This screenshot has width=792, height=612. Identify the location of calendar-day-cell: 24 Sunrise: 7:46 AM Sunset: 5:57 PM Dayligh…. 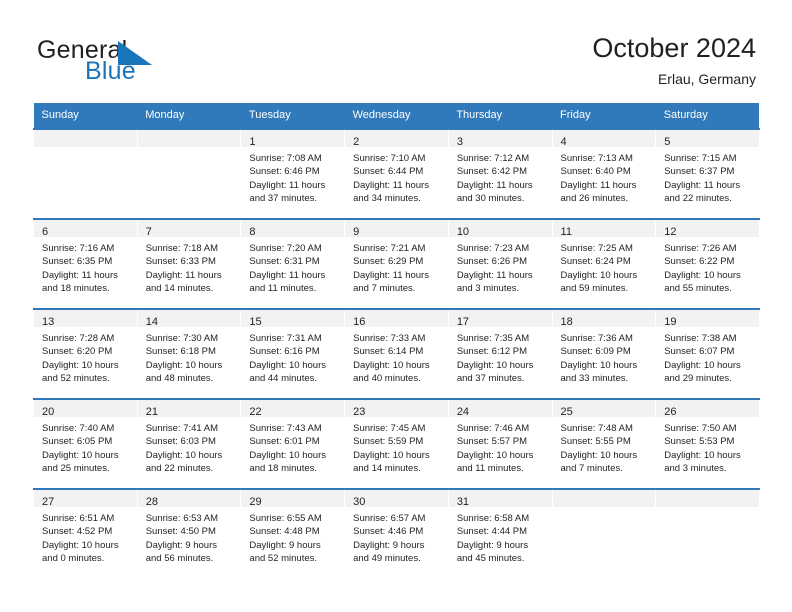
(500, 443).